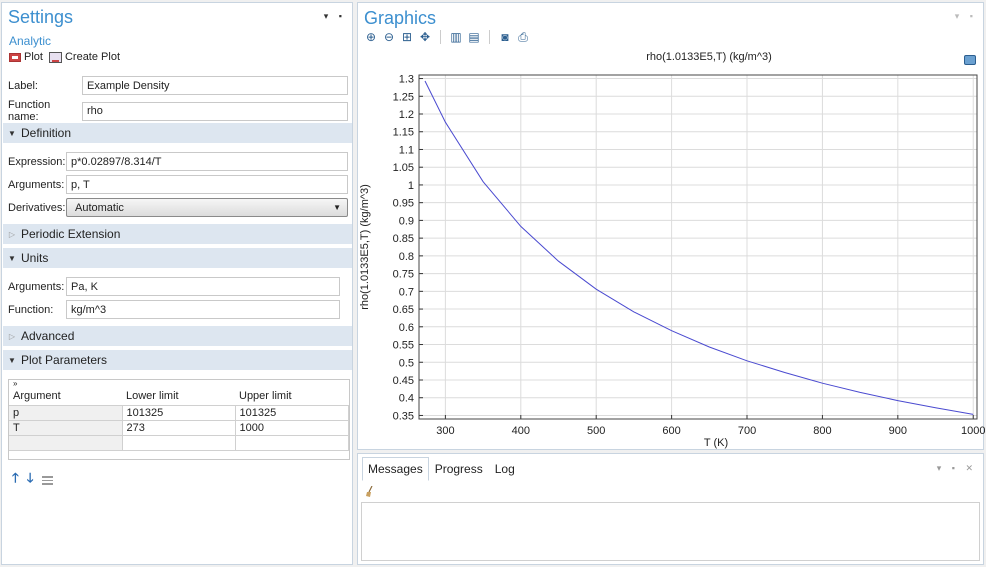 The height and width of the screenshot is (567, 986). What do you see at coordinates (215, 85) in the screenshot?
I see `label-input` at bounding box center [215, 85].